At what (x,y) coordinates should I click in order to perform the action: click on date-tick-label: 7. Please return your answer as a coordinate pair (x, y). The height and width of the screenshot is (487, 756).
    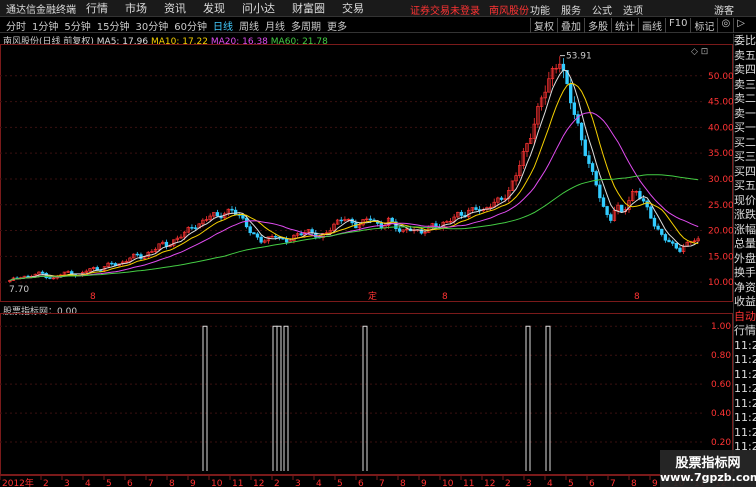
    Looking at the image, I should click on (613, 483).